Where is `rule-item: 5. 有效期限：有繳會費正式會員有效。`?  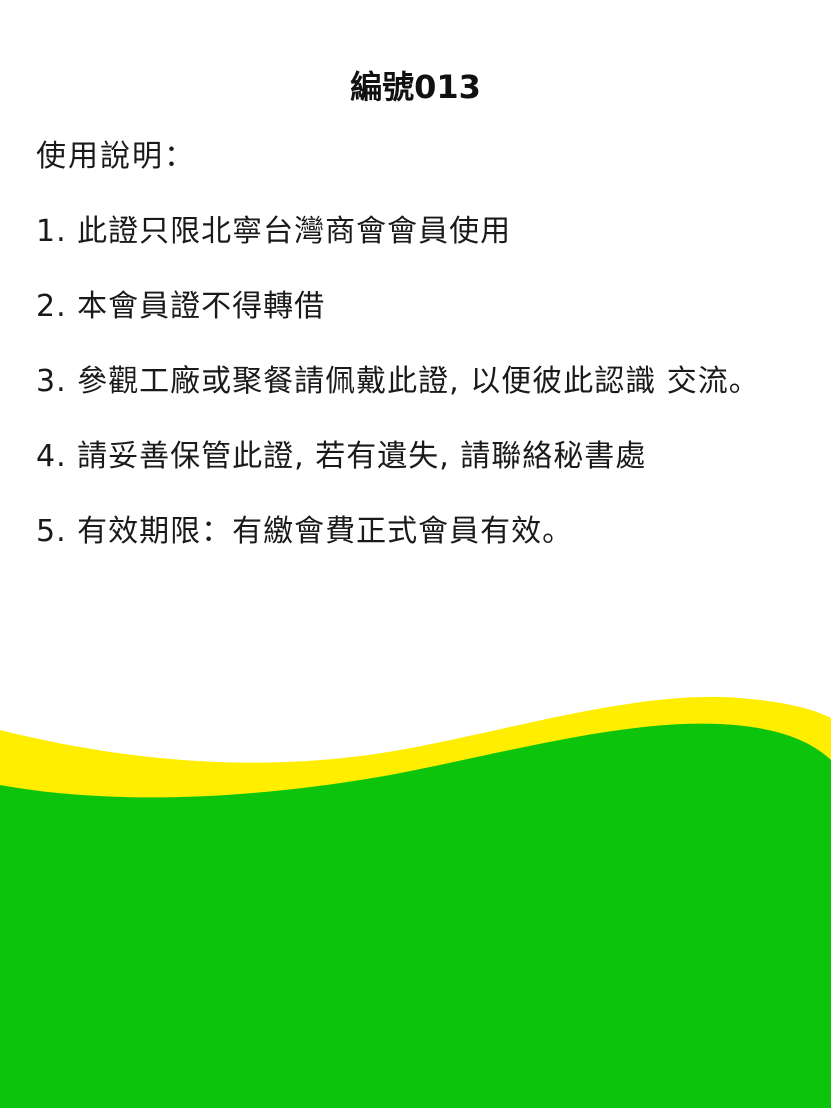 rule-item: 5. 有效期限：有繳會費正式會員有效。 is located at coordinates (305, 531).